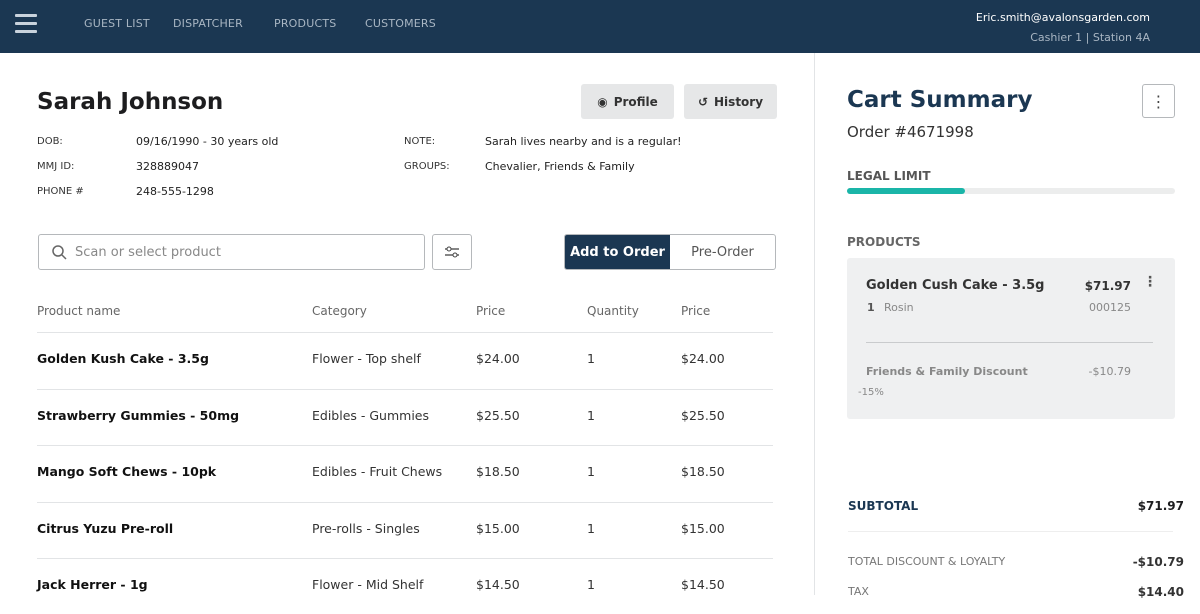  I want to click on cell-price: $24.00, so click(498, 358).